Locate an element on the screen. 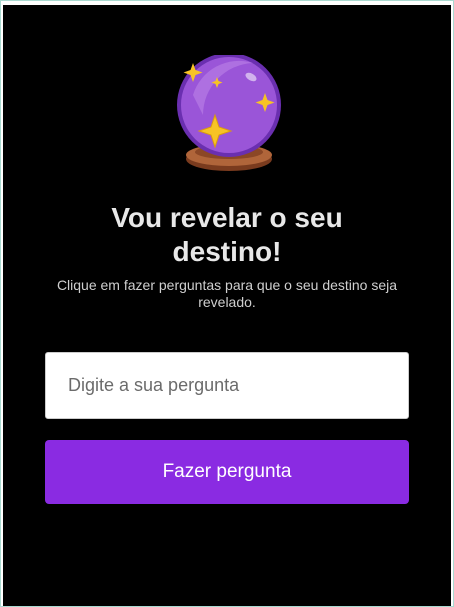 This screenshot has width=454, height=607. page-title: Vou revelar o seu destino! is located at coordinates (227, 235).